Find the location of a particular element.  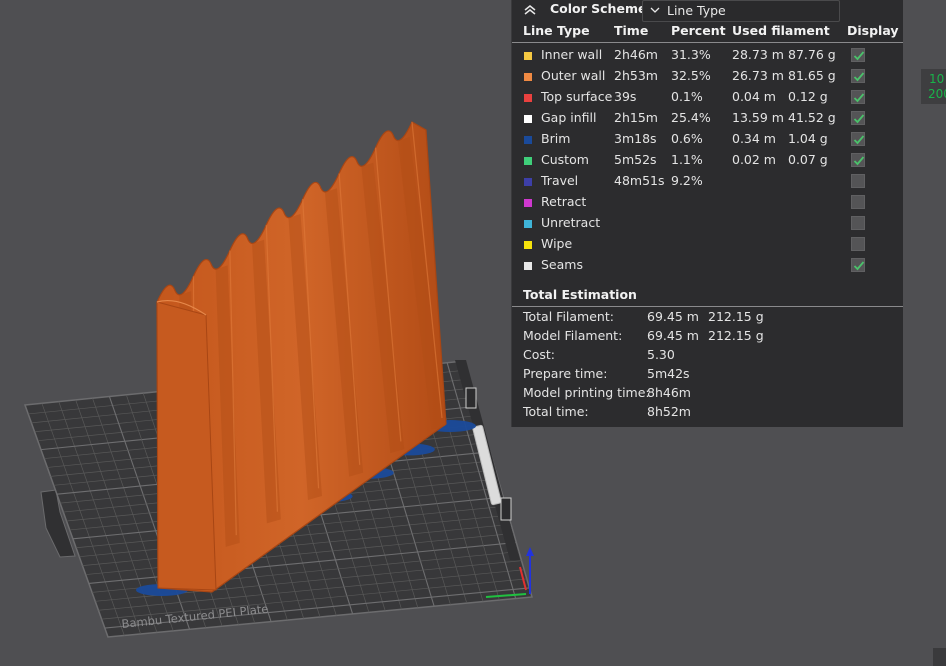

total-row: Total Filament: 69.45 m 212.15 g is located at coordinates (707, 318).